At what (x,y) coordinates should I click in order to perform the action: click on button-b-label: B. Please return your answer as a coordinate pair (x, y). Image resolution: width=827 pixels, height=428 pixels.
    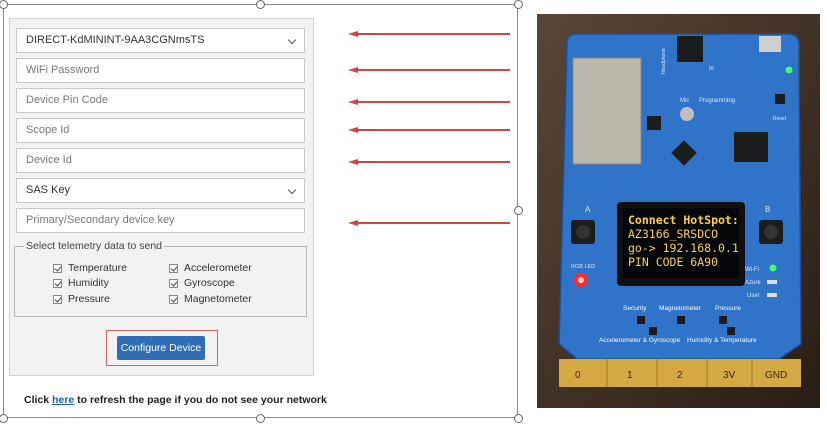
    Looking at the image, I should click on (767, 209).